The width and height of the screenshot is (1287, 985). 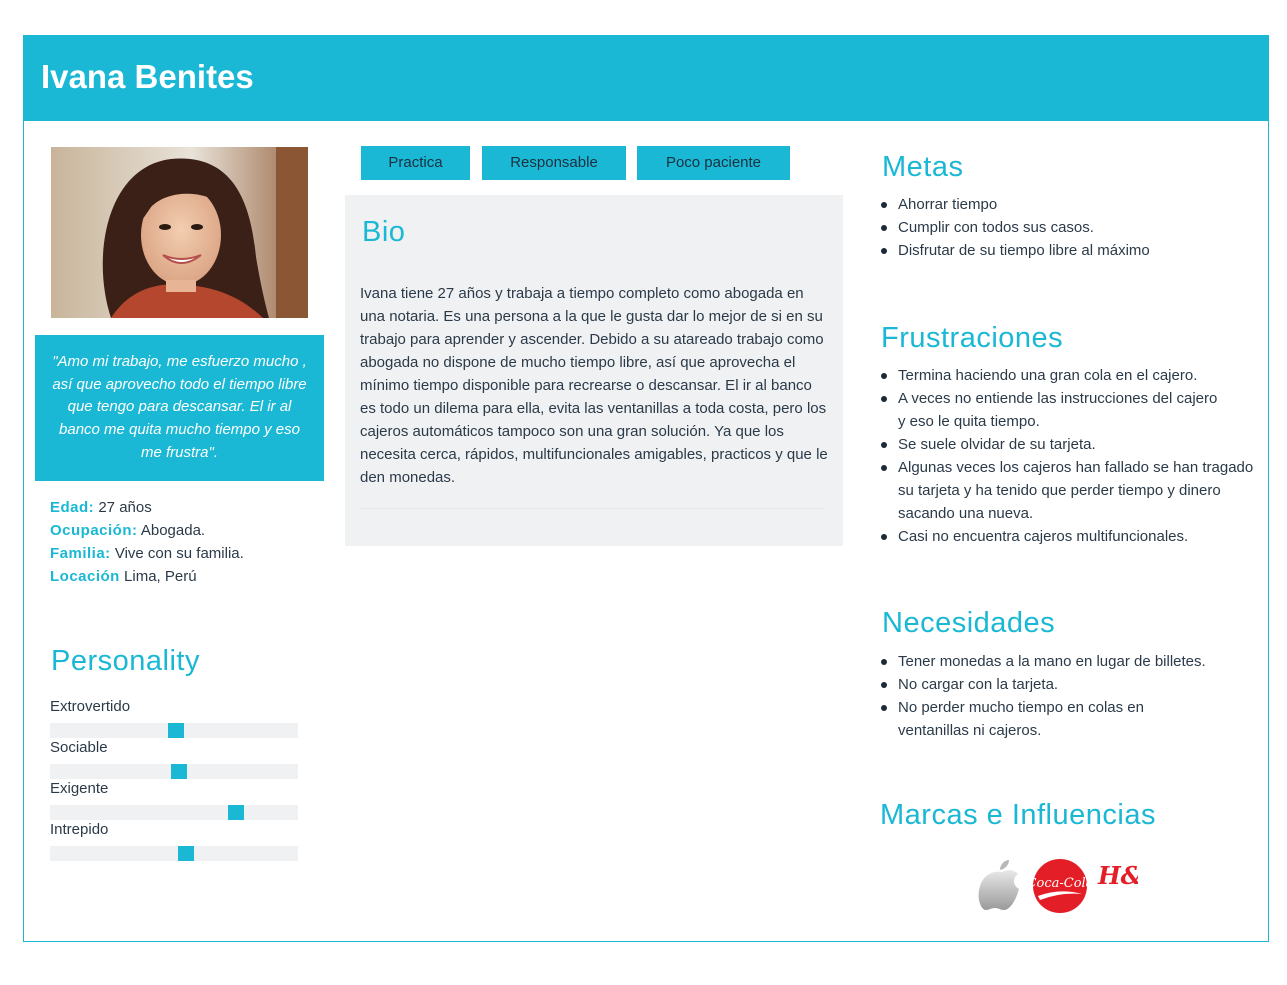 I want to click on trait-label: Sociable, so click(x=79, y=747).